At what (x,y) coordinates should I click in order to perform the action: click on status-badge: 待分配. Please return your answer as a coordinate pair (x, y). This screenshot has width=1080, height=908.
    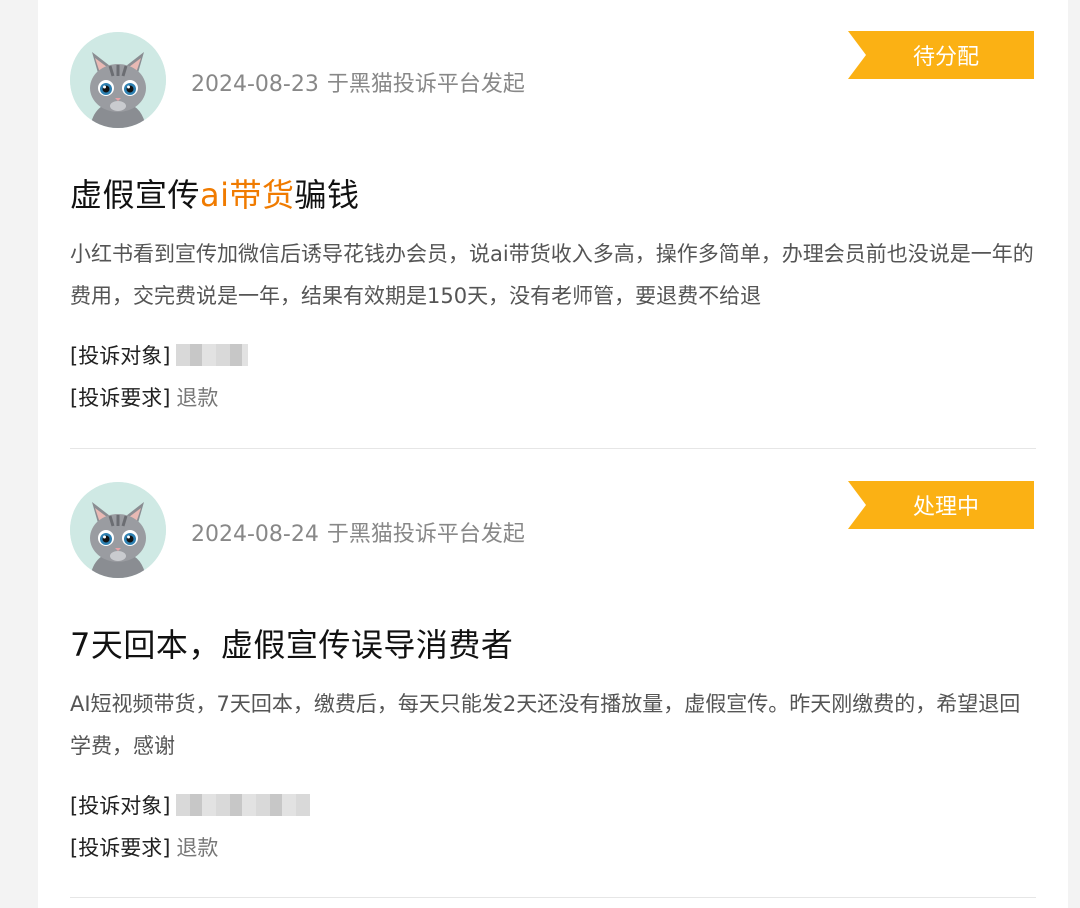
    Looking at the image, I should click on (941, 55).